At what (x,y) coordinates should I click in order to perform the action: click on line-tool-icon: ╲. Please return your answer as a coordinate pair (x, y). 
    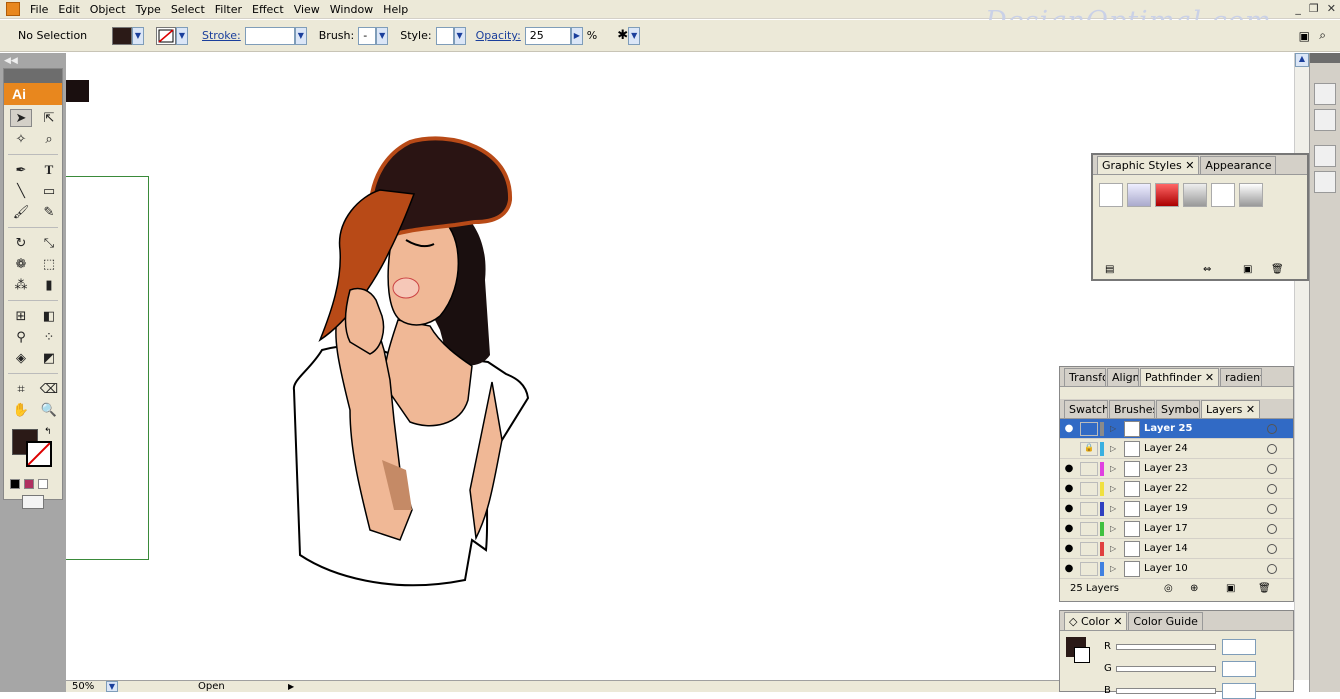
    Looking at the image, I should click on (21, 191).